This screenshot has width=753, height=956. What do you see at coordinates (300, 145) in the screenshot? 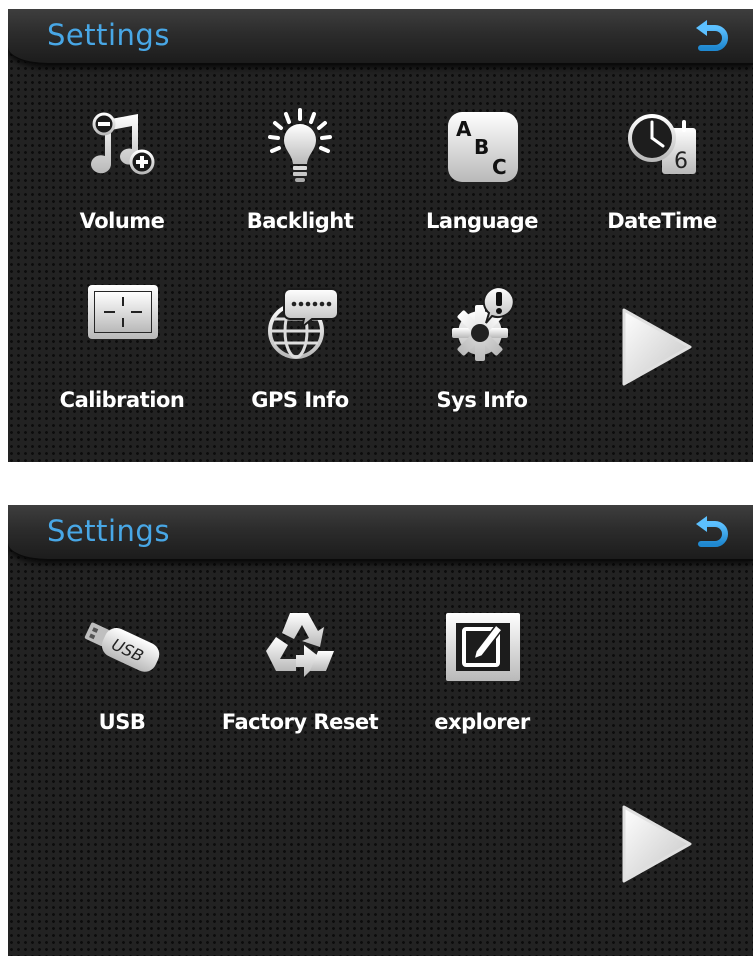
I see `light-bulb-icon` at bounding box center [300, 145].